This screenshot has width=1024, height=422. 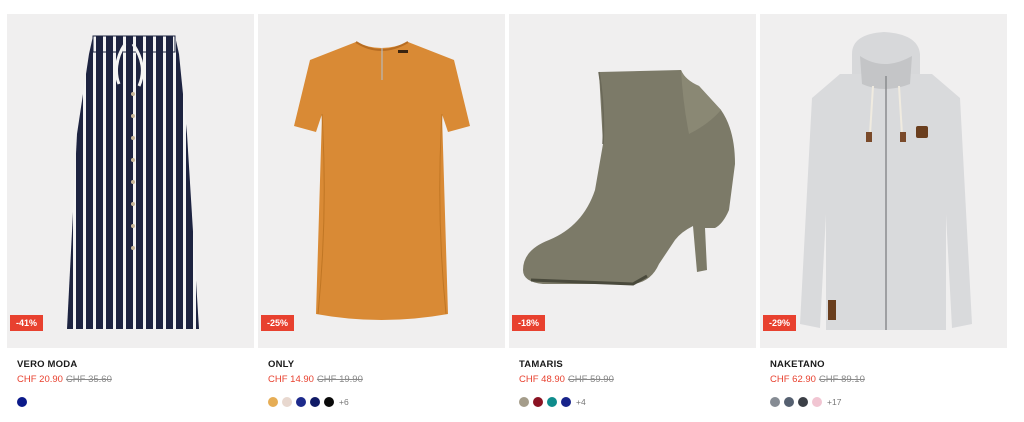 I want to click on color-swatches, so click(x=22, y=402).